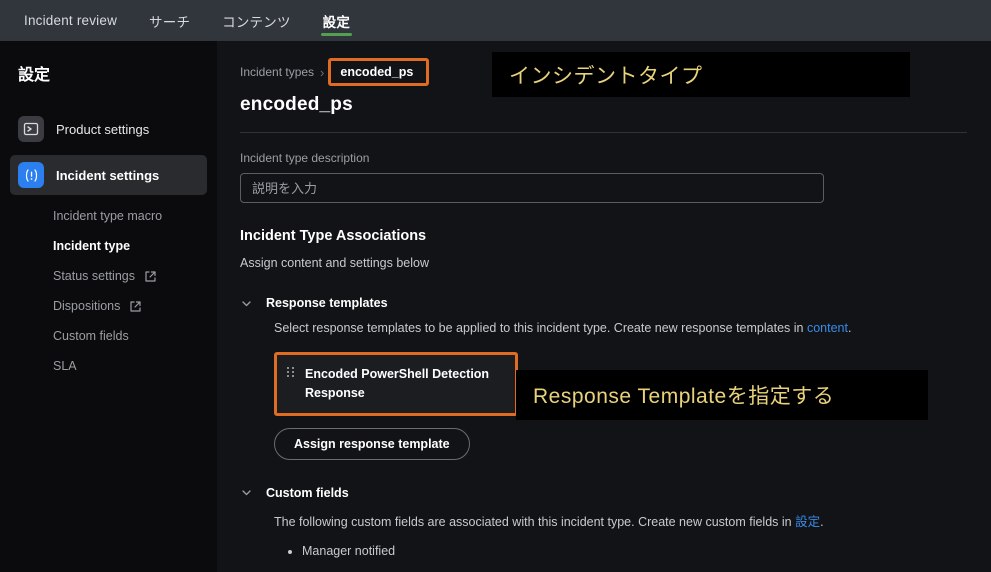 The width and height of the screenshot is (991, 572). I want to click on custom-fields-list: Manager notified, so click(634, 551).